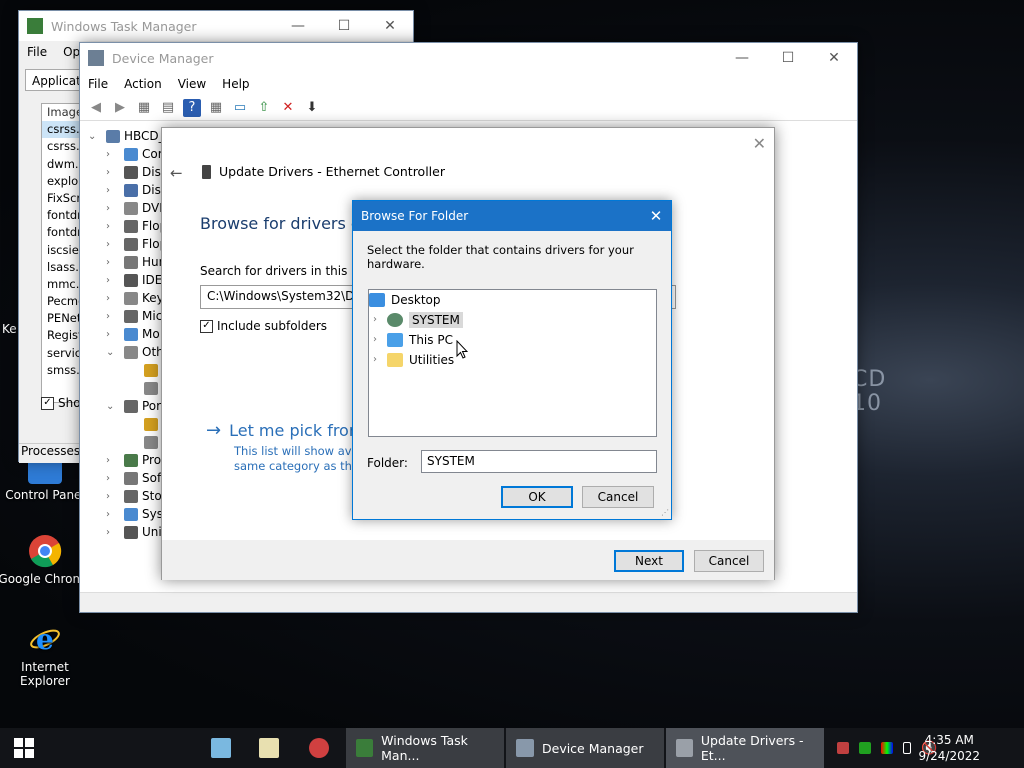  Describe the element at coordinates (285, 430) in the screenshot. I see `pick-from-list-link: → Let me pick from` at that location.